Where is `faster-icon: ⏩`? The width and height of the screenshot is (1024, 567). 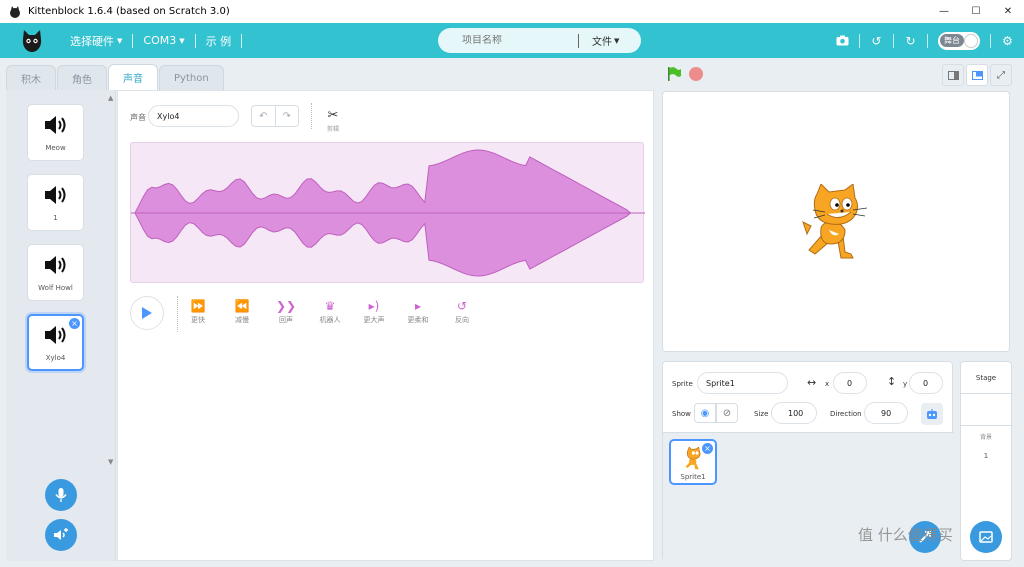
faster-icon: ⏩ is located at coordinates (198, 306).